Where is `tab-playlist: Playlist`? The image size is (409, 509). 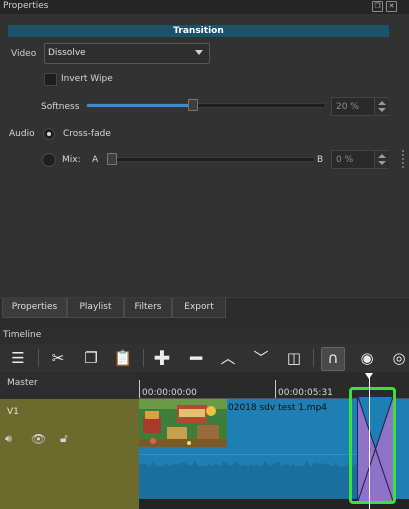
tab-playlist: Playlist is located at coordinates (95, 308).